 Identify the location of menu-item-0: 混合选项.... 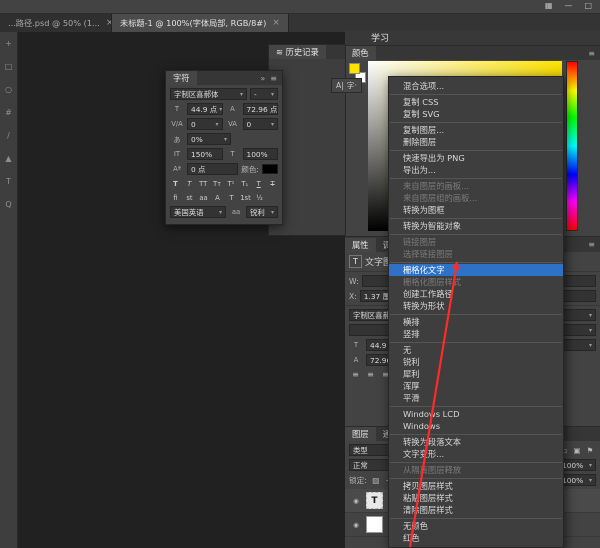
(476, 86).